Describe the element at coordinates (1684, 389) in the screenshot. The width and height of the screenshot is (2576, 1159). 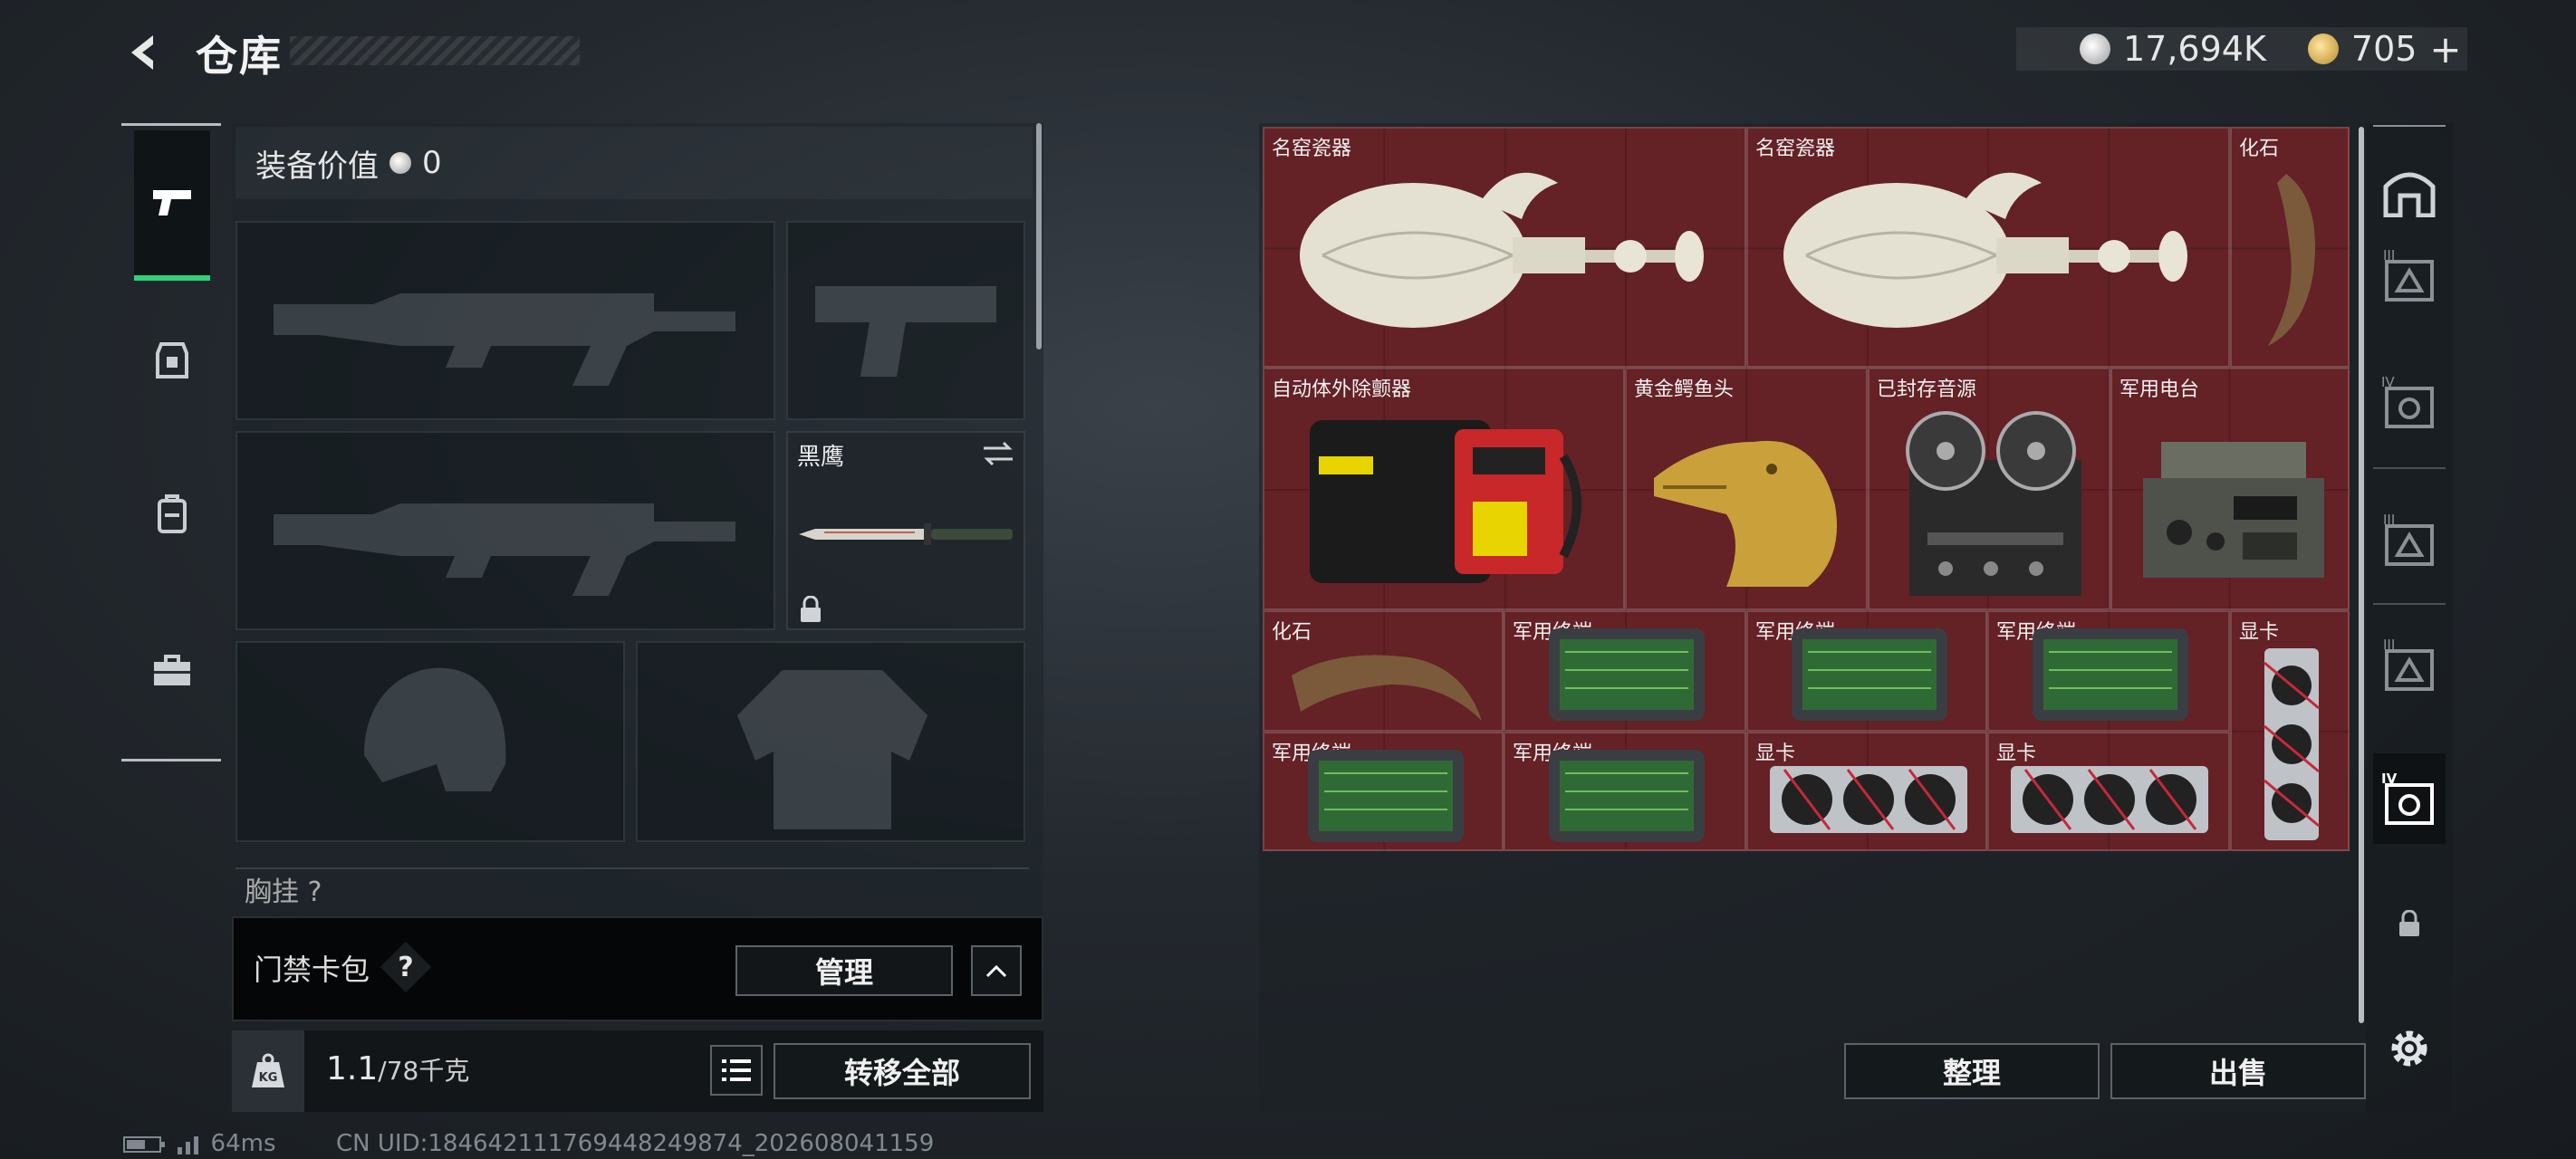
I see `item-name: 黄金鳄鱼头` at that location.